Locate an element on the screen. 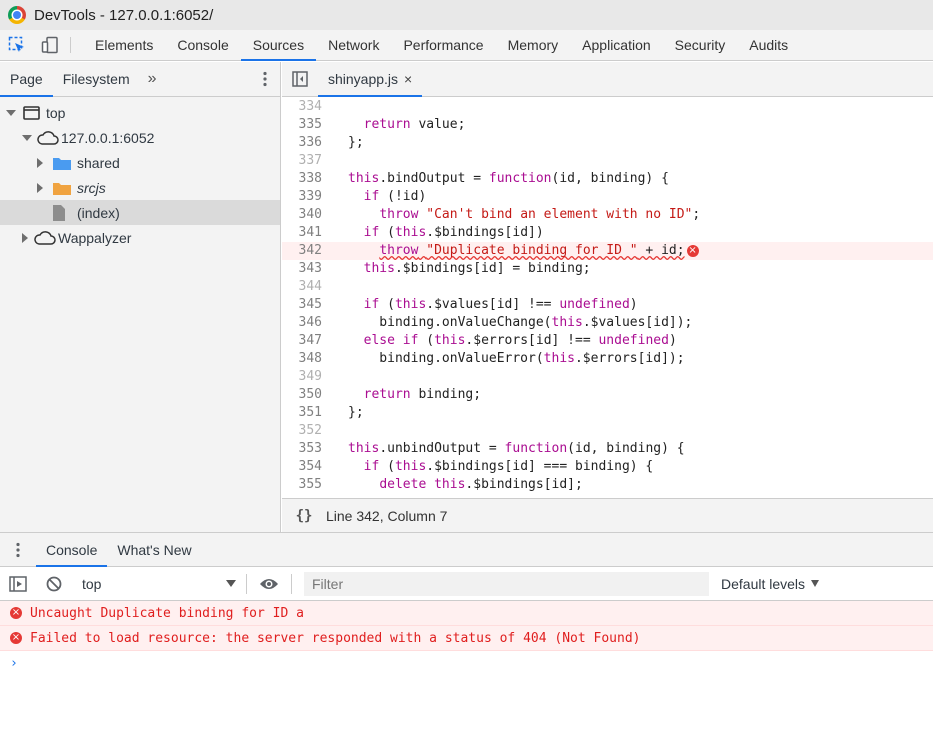 This screenshot has height=748, width=933. prompt-chevron-icon: › is located at coordinates (14, 663).